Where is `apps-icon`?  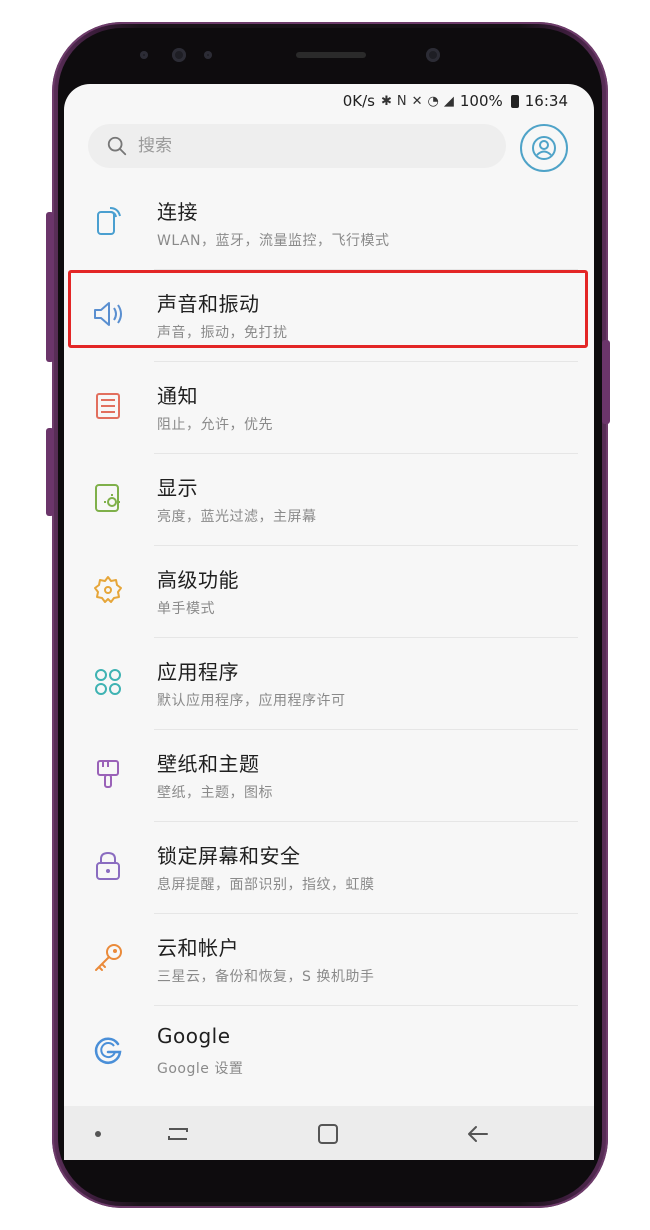
apps-icon is located at coordinates (108, 682).